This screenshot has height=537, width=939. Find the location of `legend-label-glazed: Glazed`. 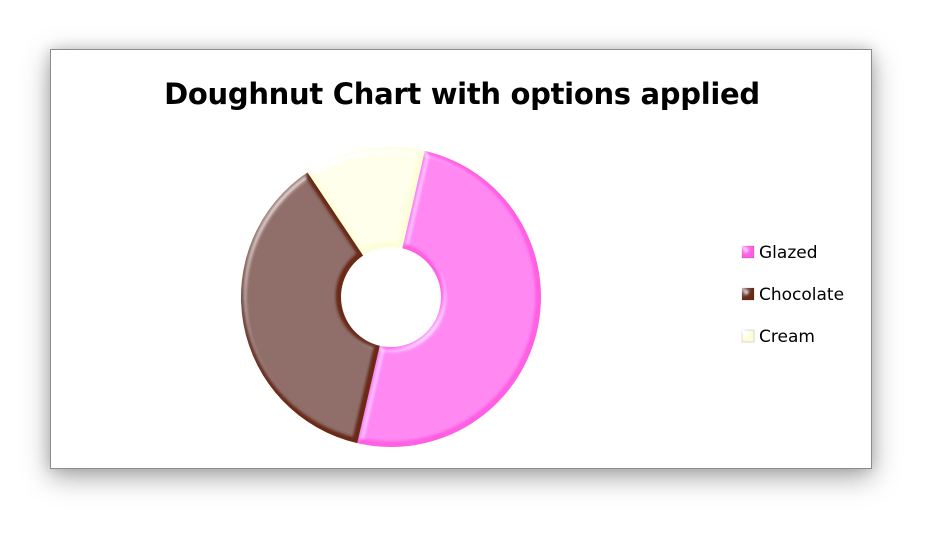

legend-label-glazed: Glazed is located at coordinates (788, 253).